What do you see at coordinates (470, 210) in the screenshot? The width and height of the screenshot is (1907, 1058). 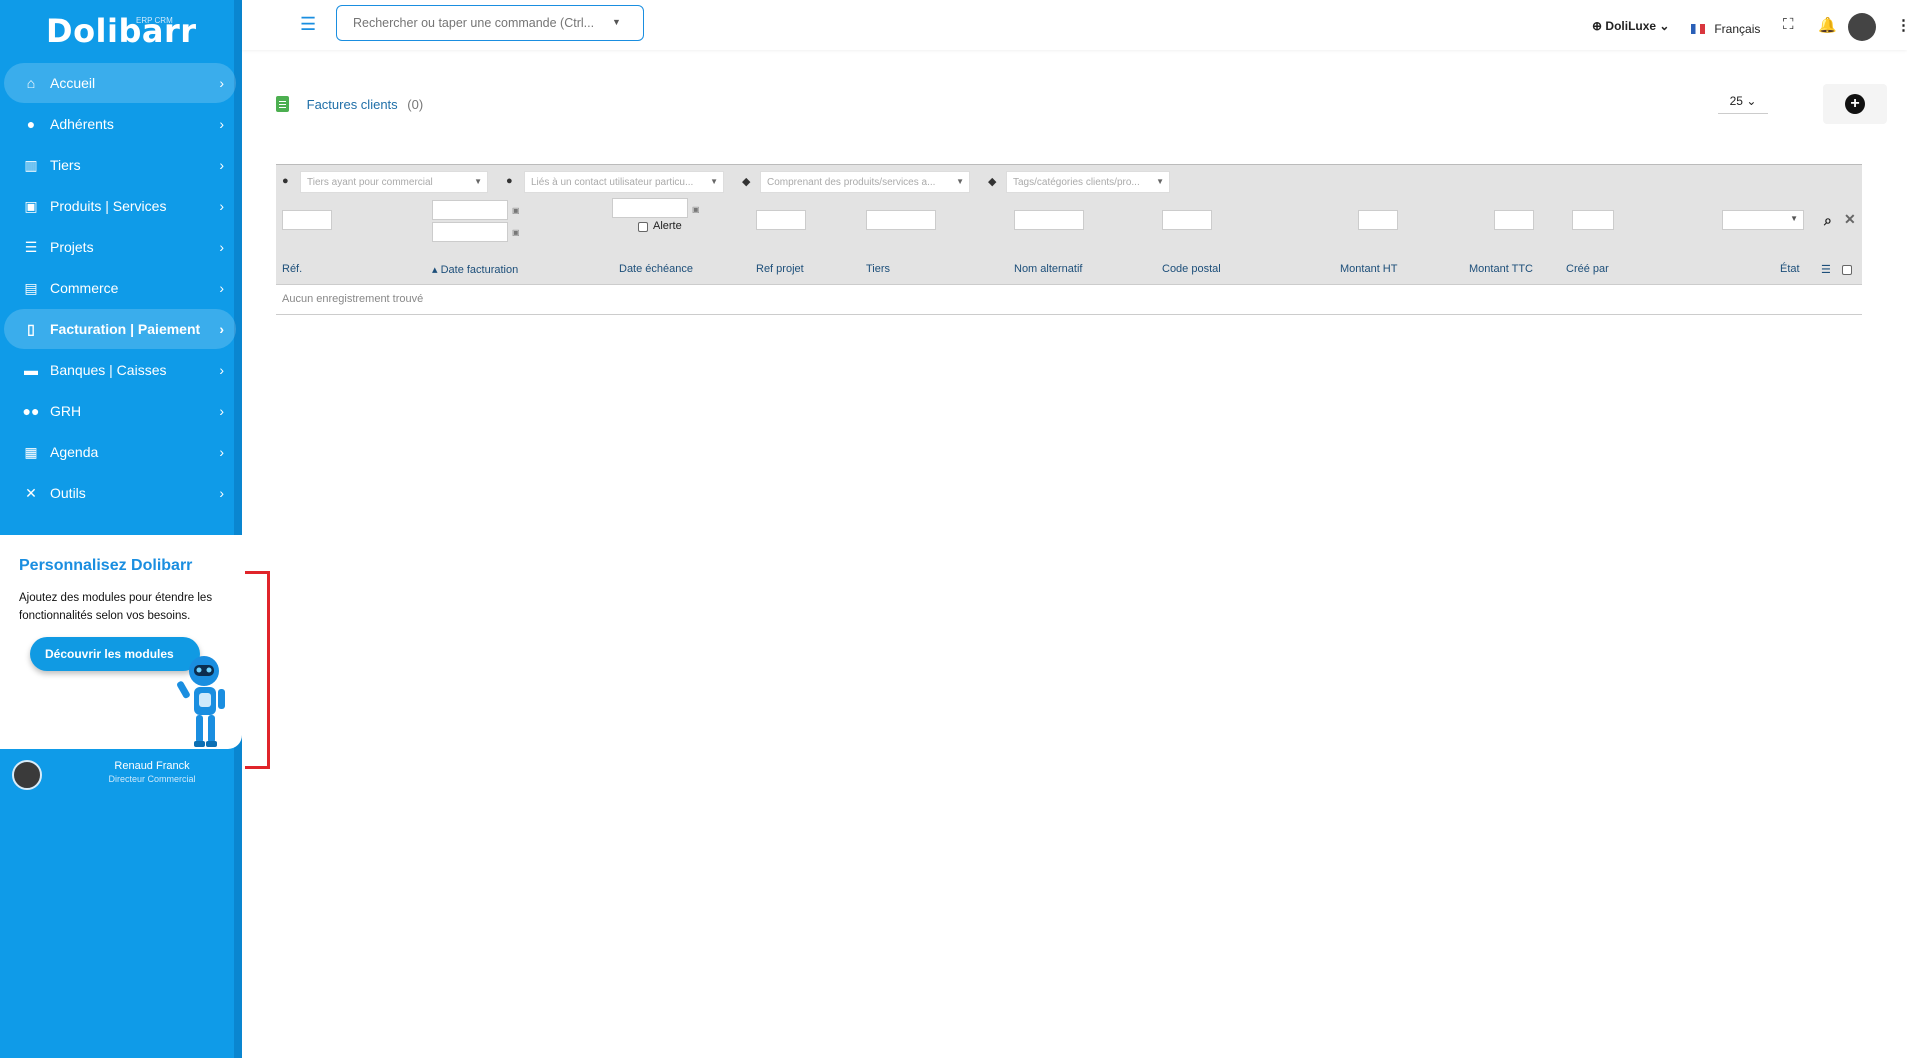 I see `date-from-input` at bounding box center [470, 210].